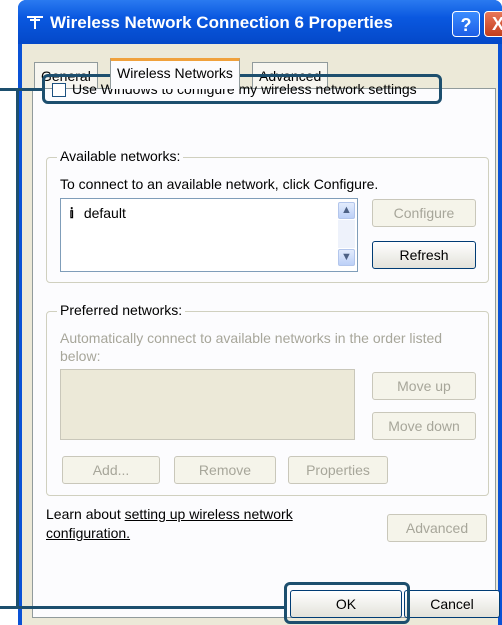 Image resolution: width=502 pixels, height=625 pixels. I want to click on refresh-button: Refresh, so click(424, 255).